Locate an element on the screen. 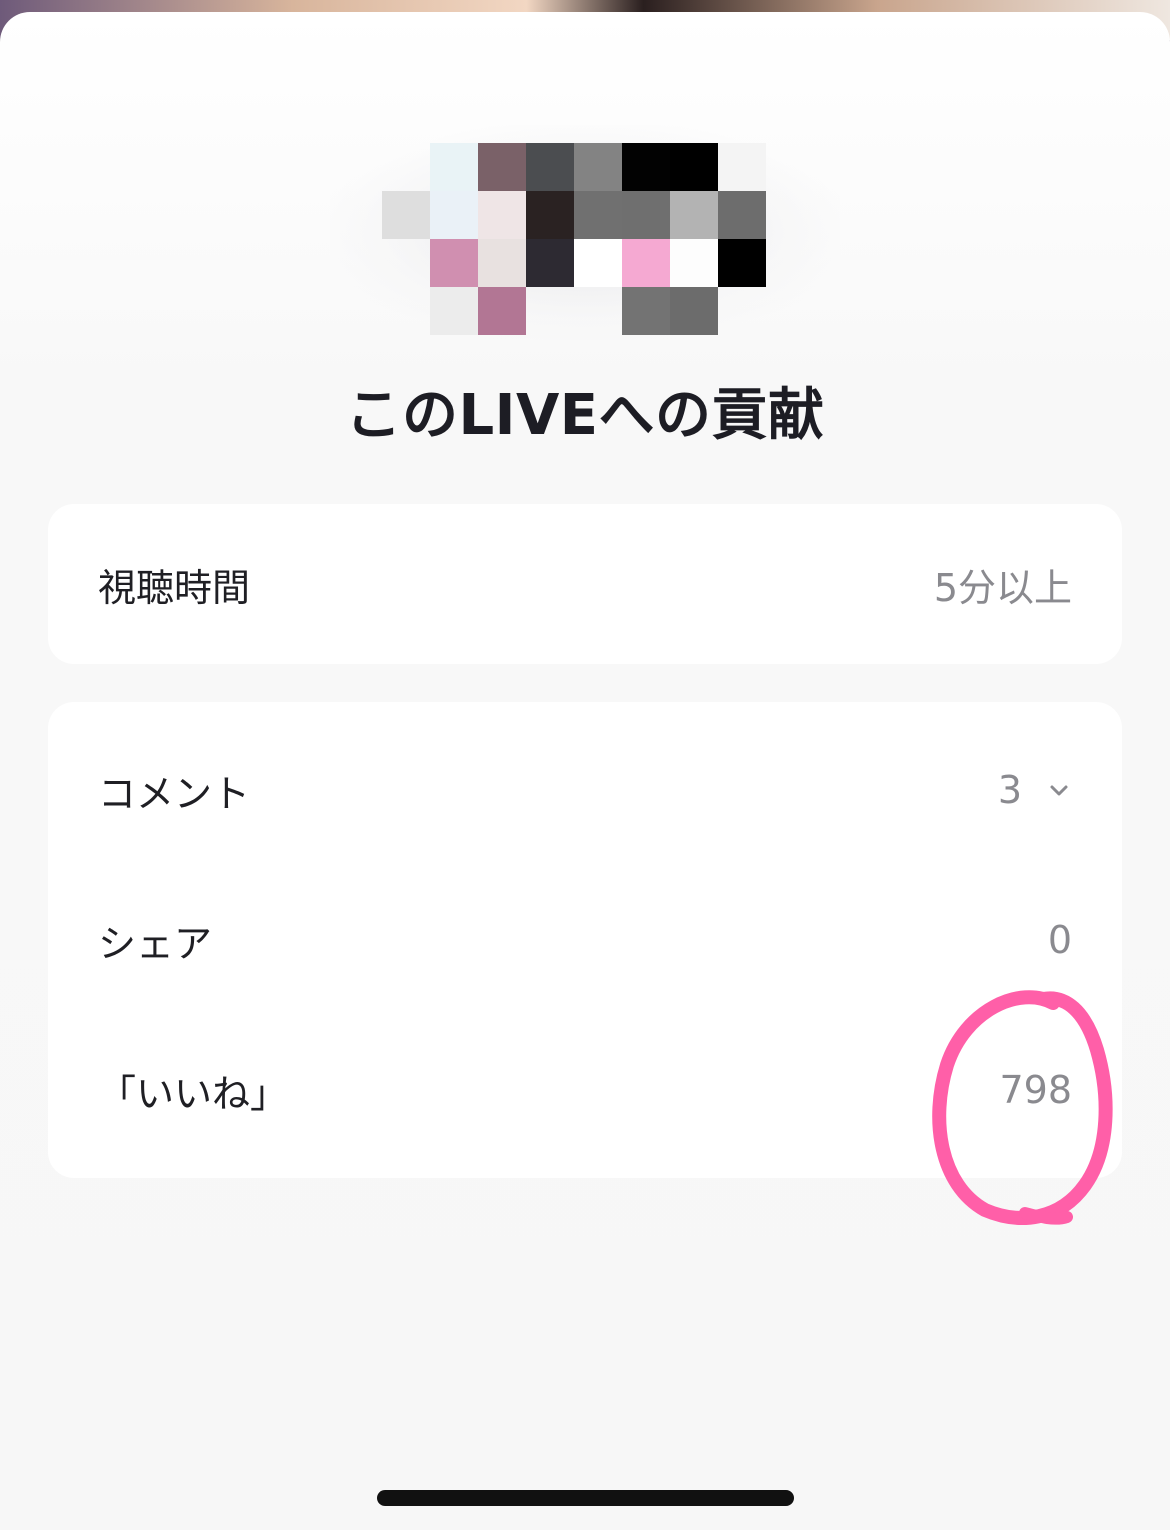  watch-time-value: 5分以上 is located at coordinates (1002, 587).